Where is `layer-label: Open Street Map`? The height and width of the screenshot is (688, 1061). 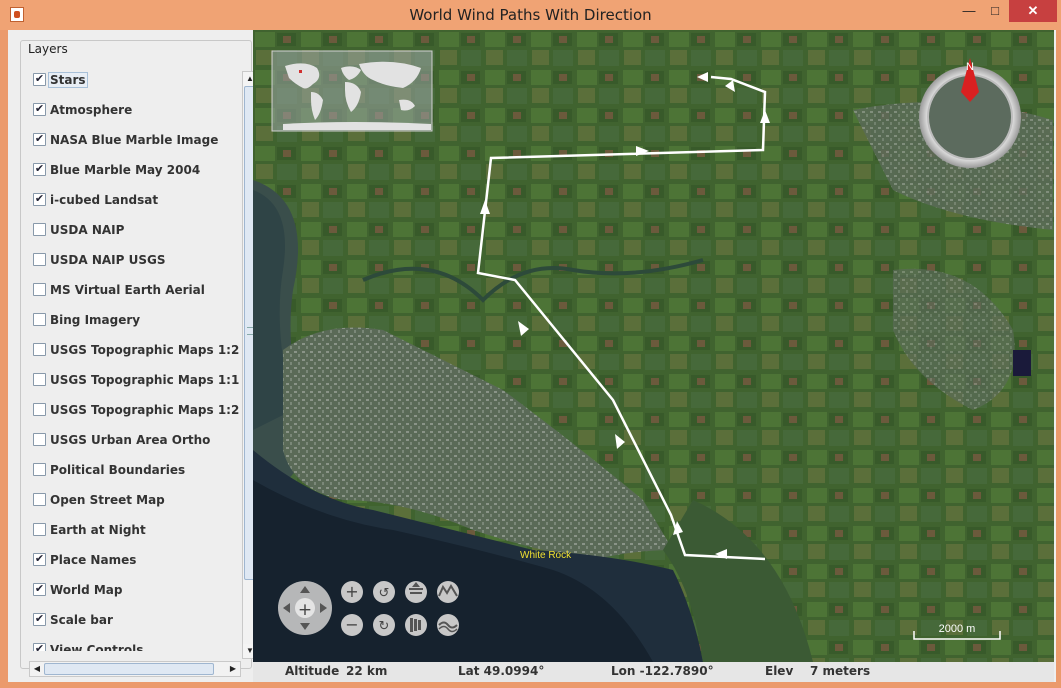 layer-label: Open Street Map is located at coordinates (107, 500).